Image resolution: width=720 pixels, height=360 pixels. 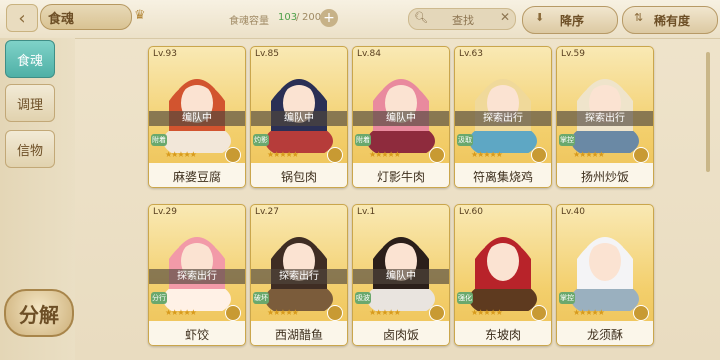 What do you see at coordinates (165, 54) in the screenshot?
I see `level-label: Lv.93` at bounding box center [165, 54].